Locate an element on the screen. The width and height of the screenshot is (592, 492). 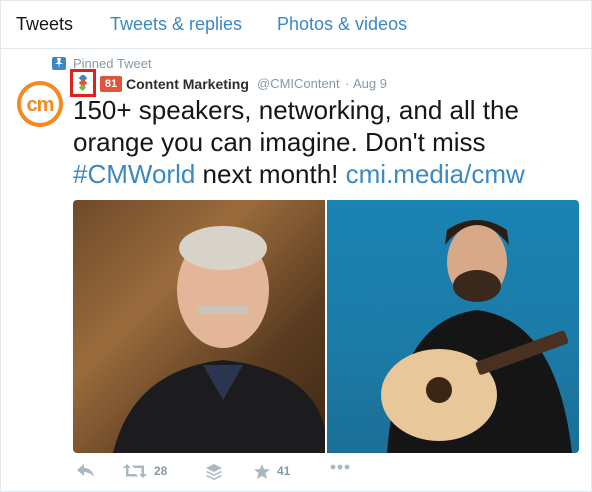
avatar: cm is located at coordinates (40, 104).